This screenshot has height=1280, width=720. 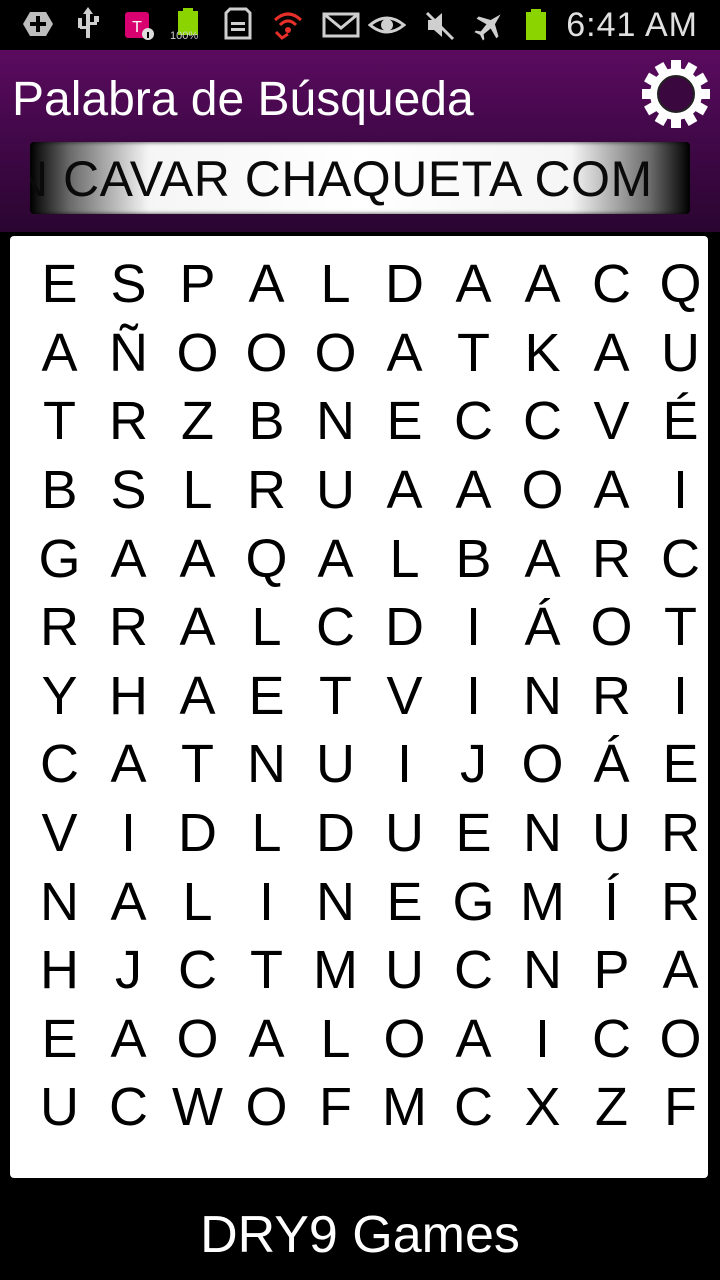 What do you see at coordinates (680, 284) in the screenshot?
I see `grid-cell: Q` at bounding box center [680, 284].